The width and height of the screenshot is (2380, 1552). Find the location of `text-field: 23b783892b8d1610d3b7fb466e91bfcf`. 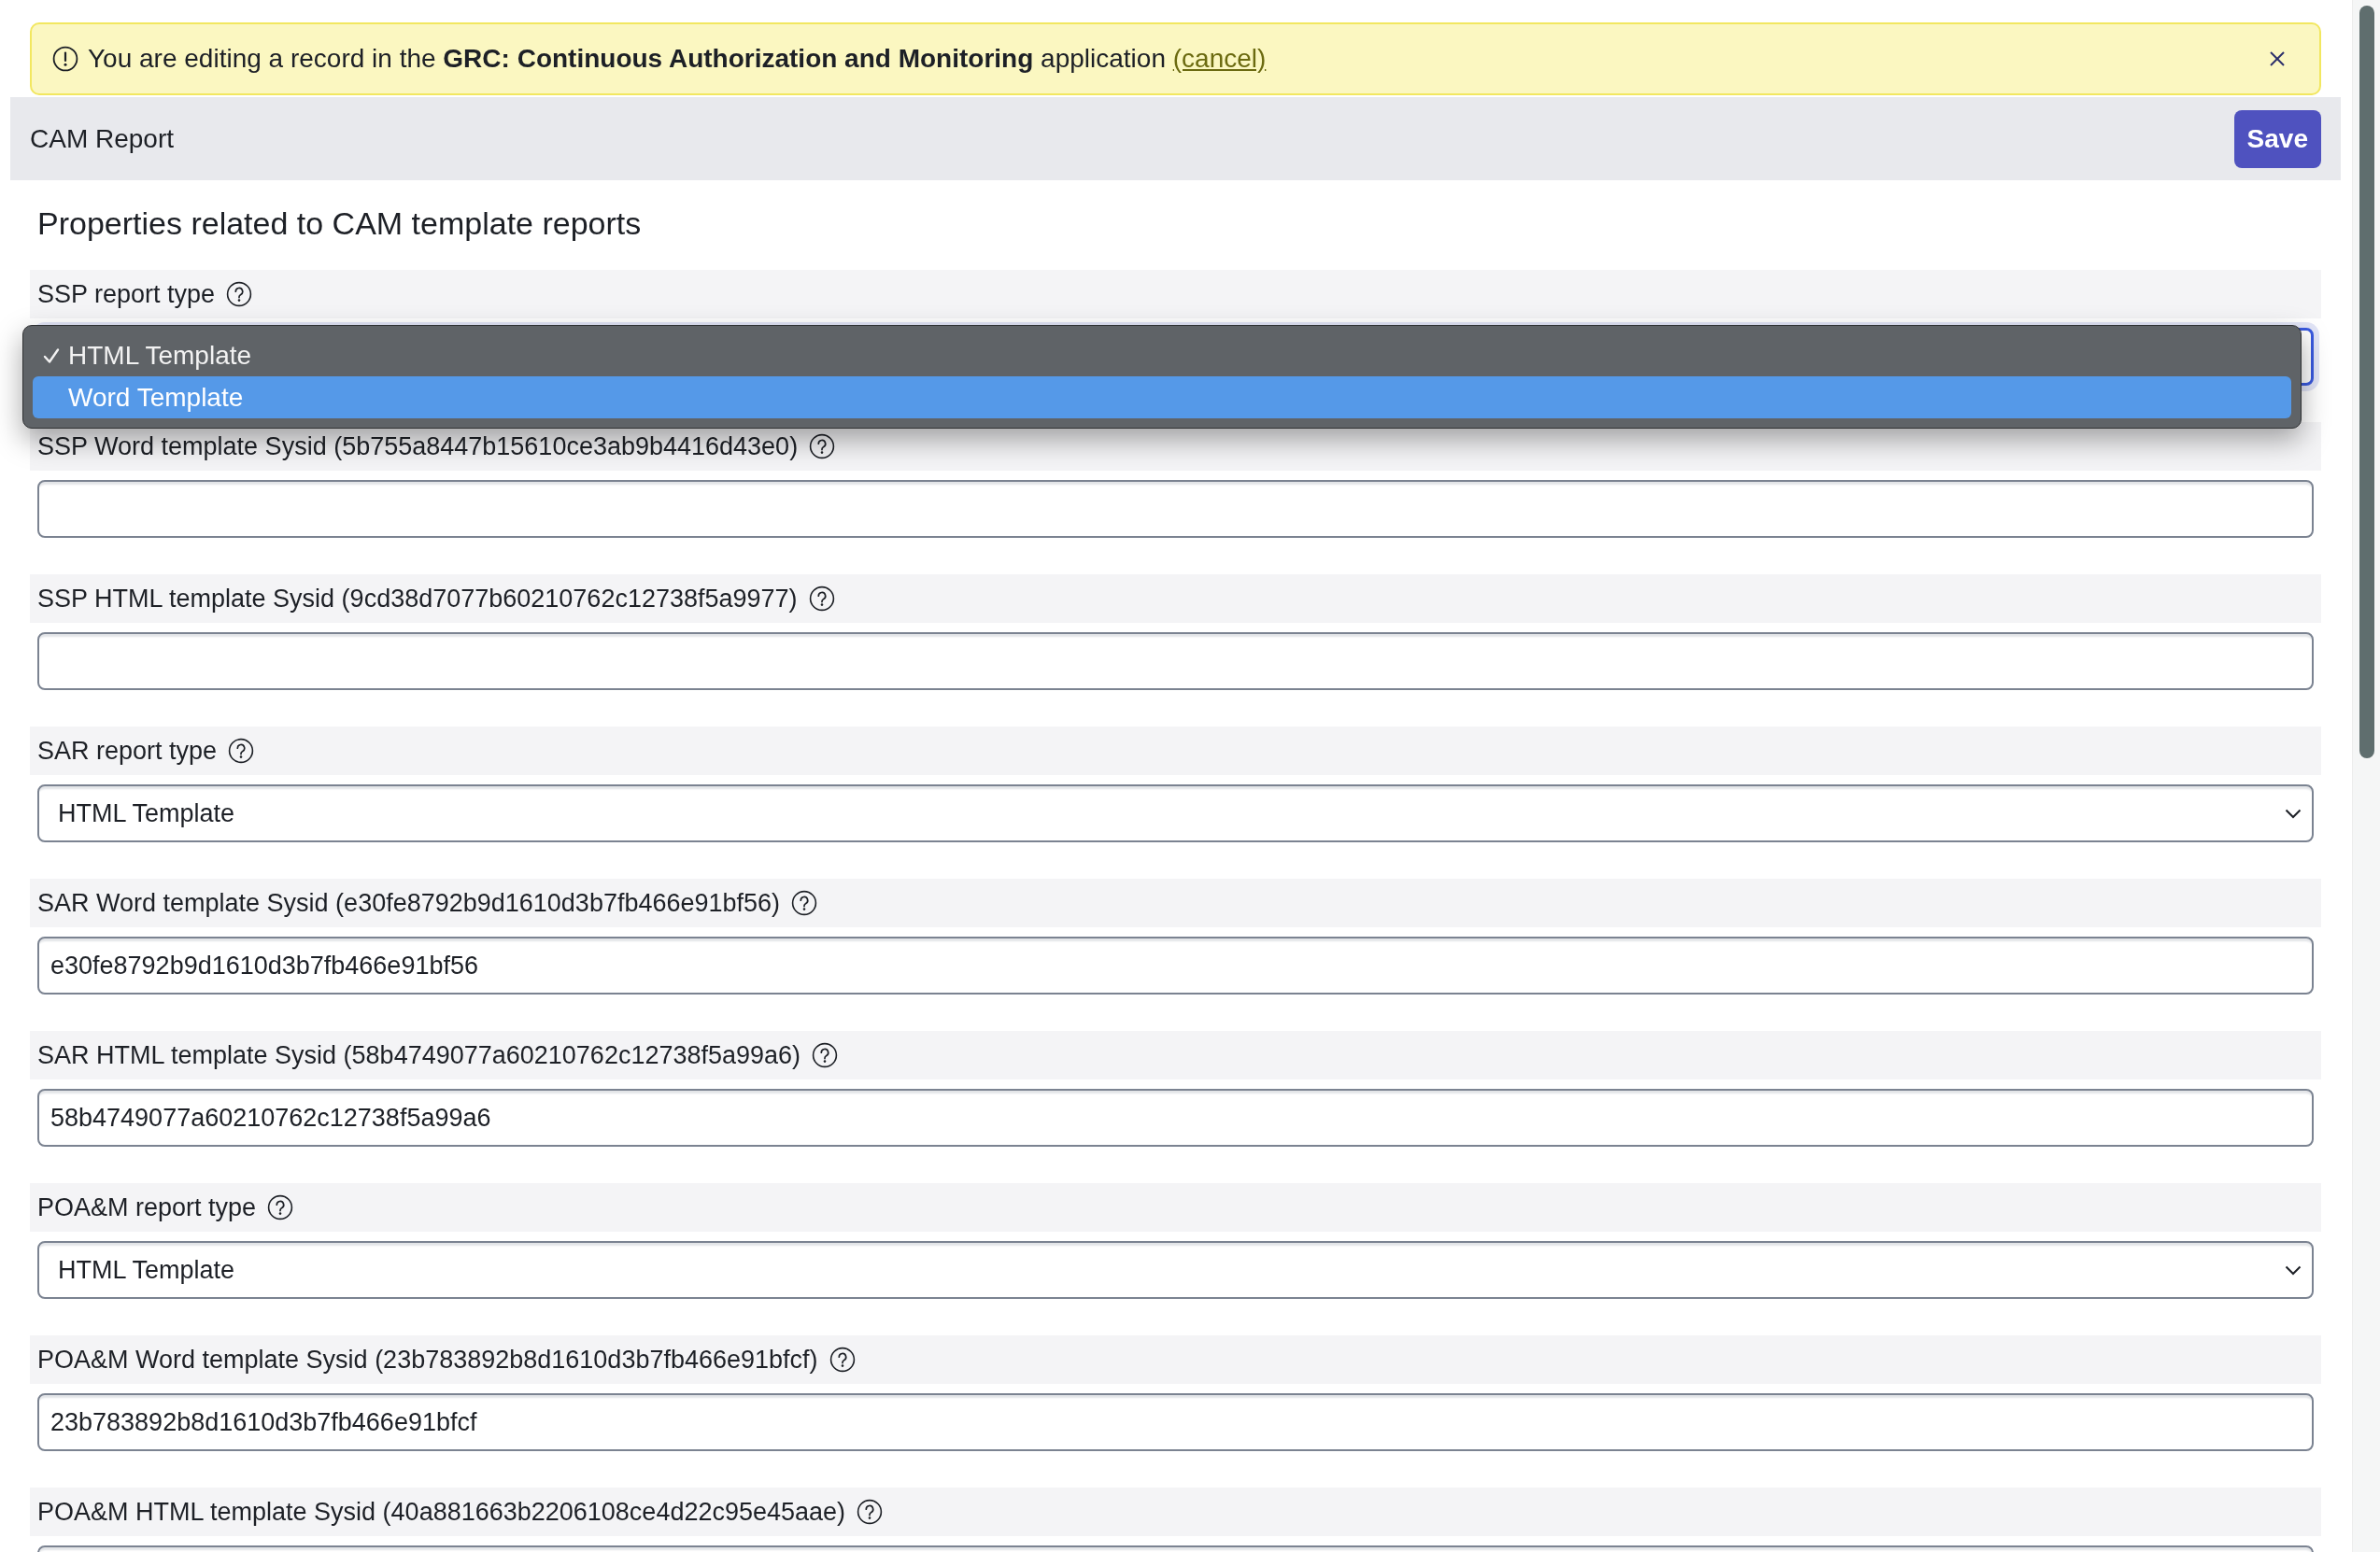

text-field: 23b783892b8d1610d3b7fb466e91bfcf is located at coordinates (1175, 1422).